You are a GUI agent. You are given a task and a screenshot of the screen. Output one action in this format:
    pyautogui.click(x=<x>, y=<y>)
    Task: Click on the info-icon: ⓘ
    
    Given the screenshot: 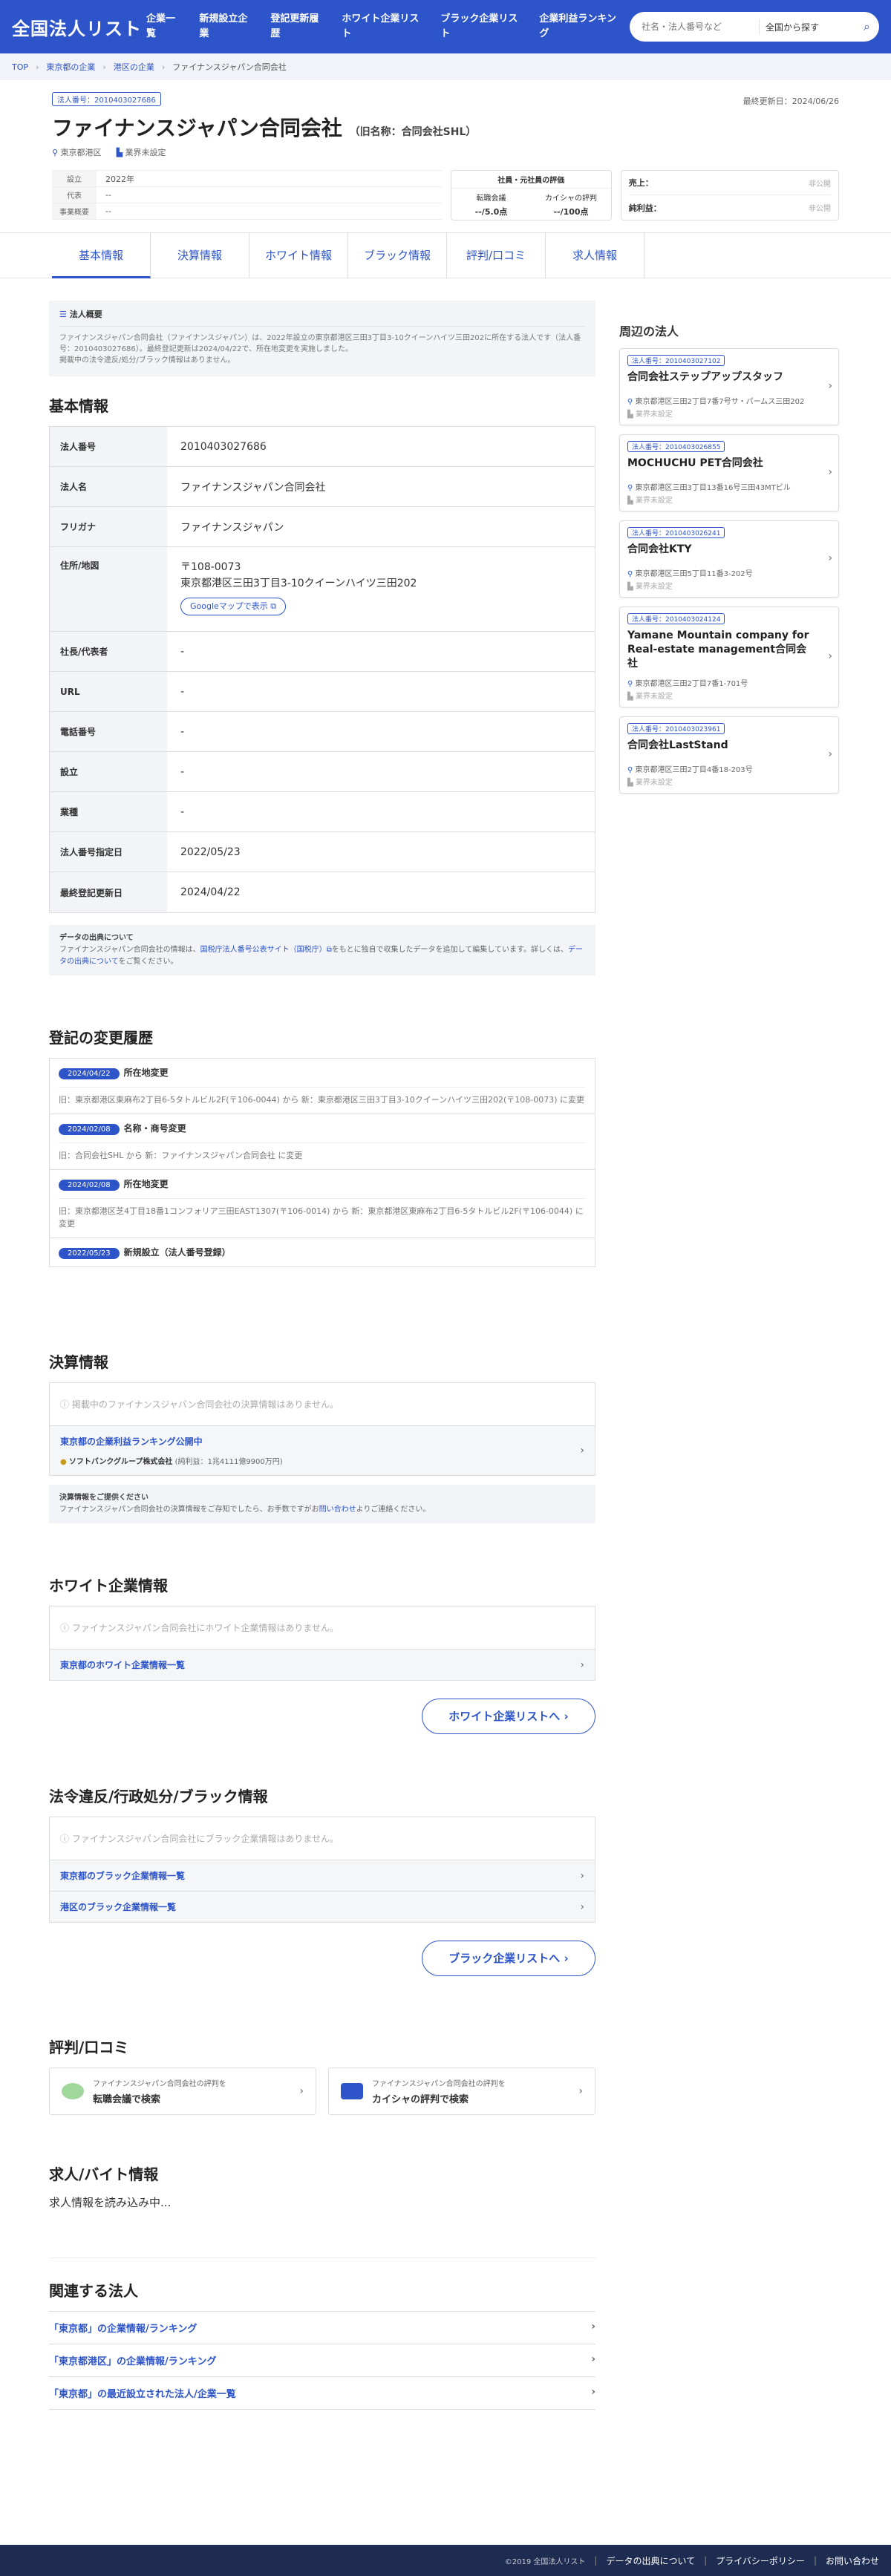 What is the action you would take?
    pyautogui.click(x=65, y=1839)
    